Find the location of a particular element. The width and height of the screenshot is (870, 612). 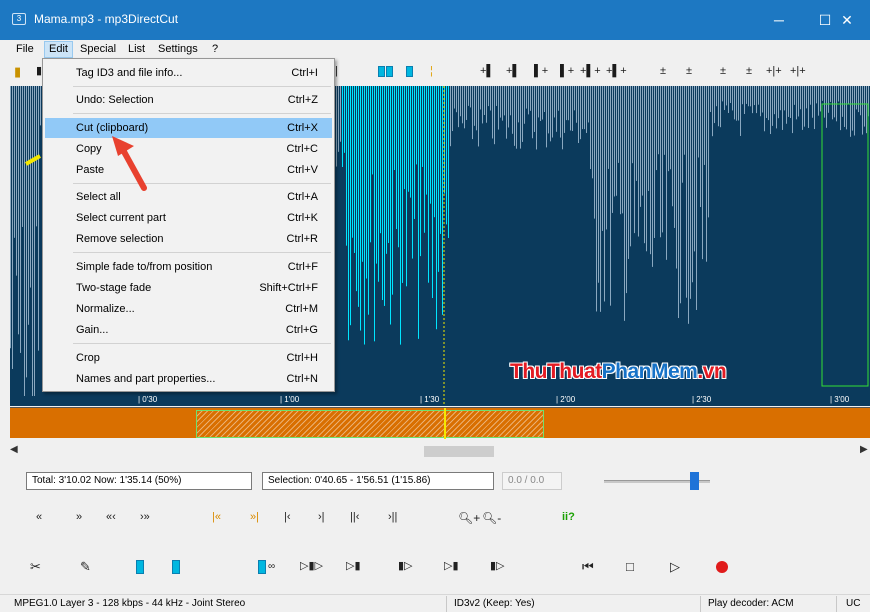

stop-icon: □ is located at coordinates (630, 566).